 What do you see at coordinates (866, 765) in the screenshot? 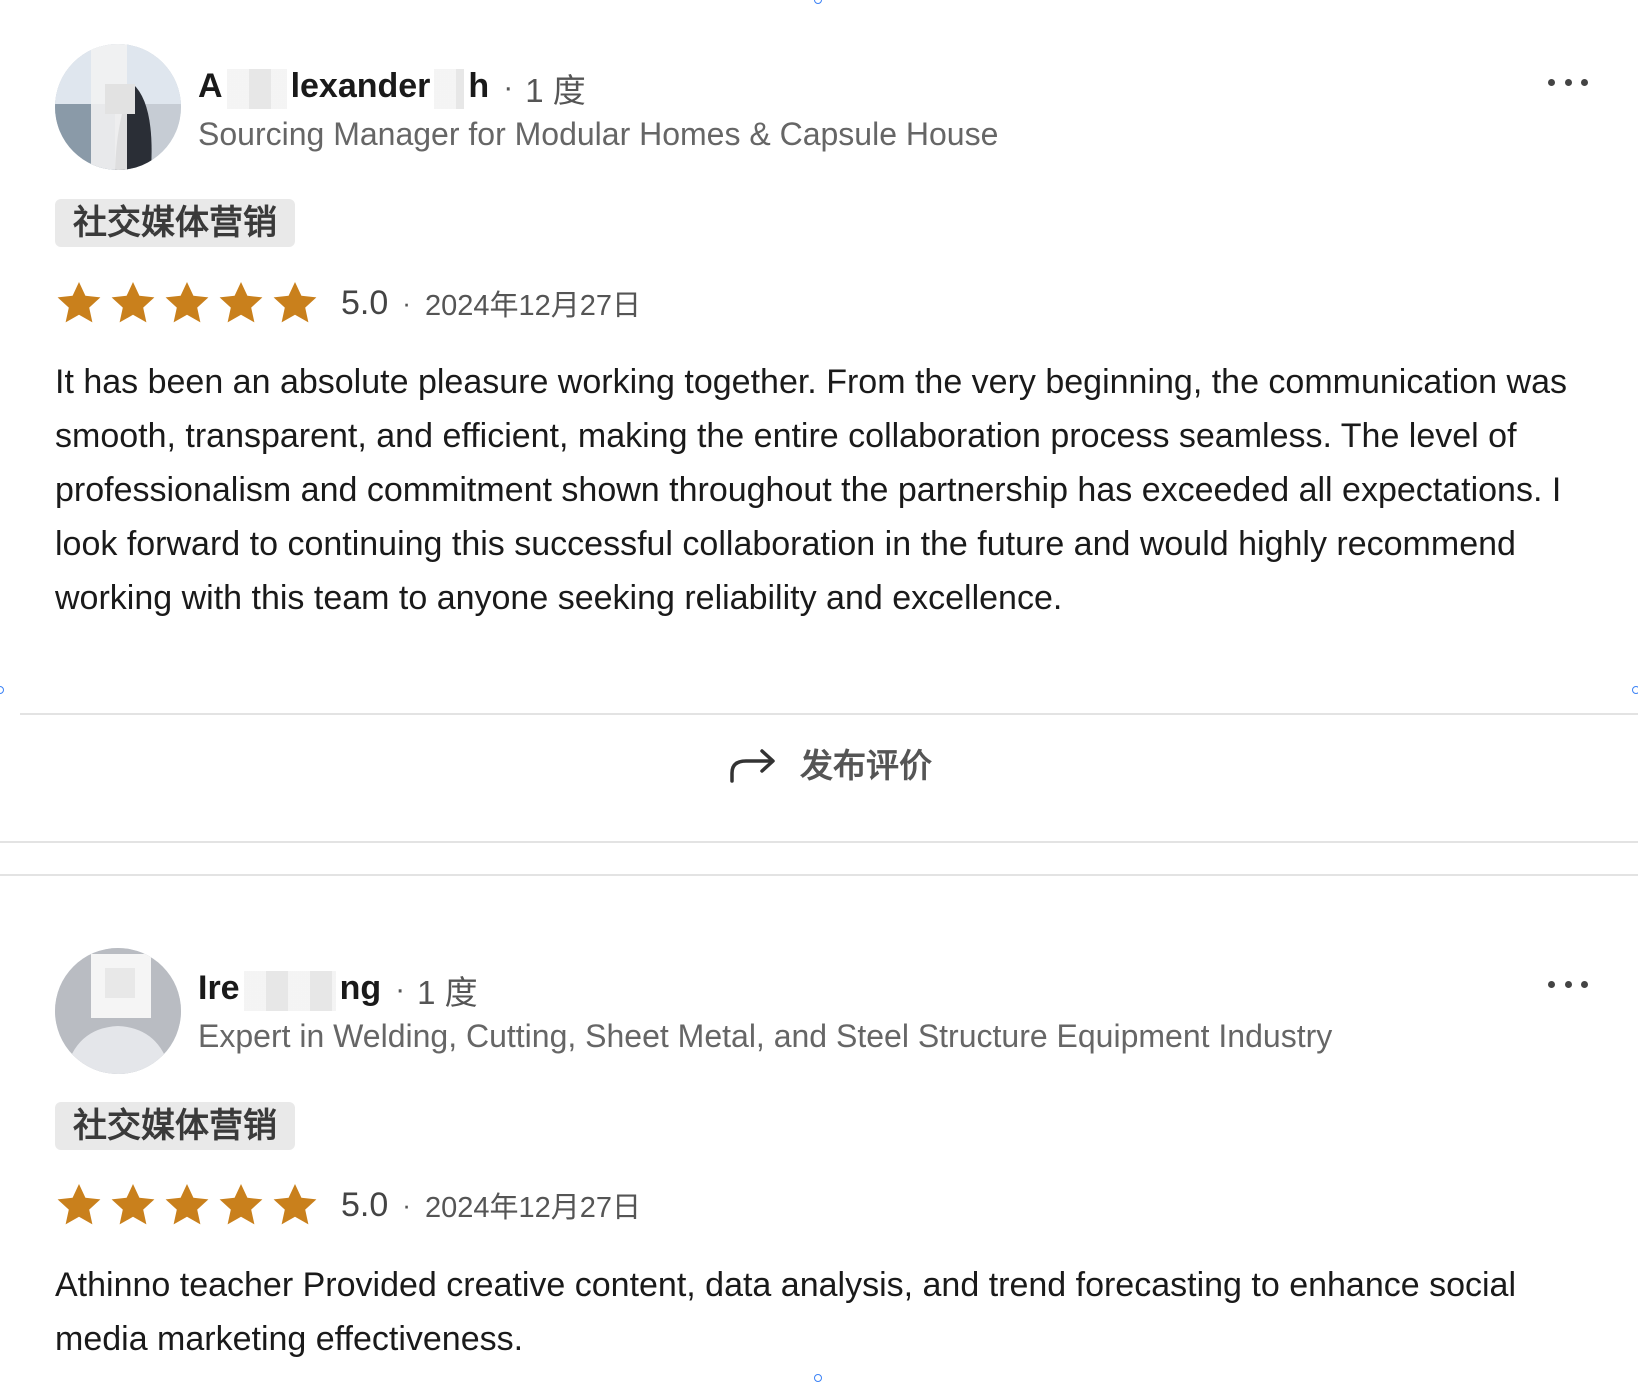
I see `post-review-label: 发布评价` at bounding box center [866, 765].